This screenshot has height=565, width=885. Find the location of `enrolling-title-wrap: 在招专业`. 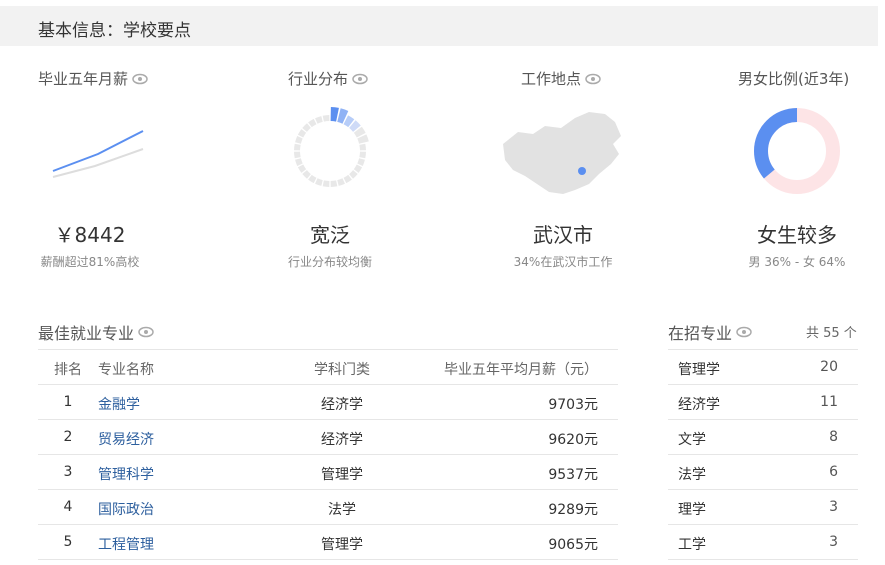

enrolling-title-wrap: 在招专业 is located at coordinates (710, 332).